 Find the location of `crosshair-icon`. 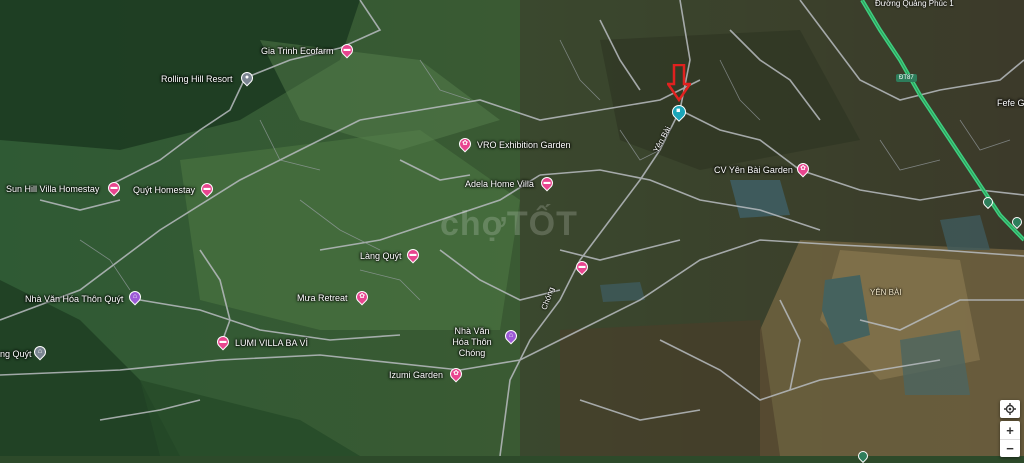

crosshair-icon is located at coordinates (1010, 409).